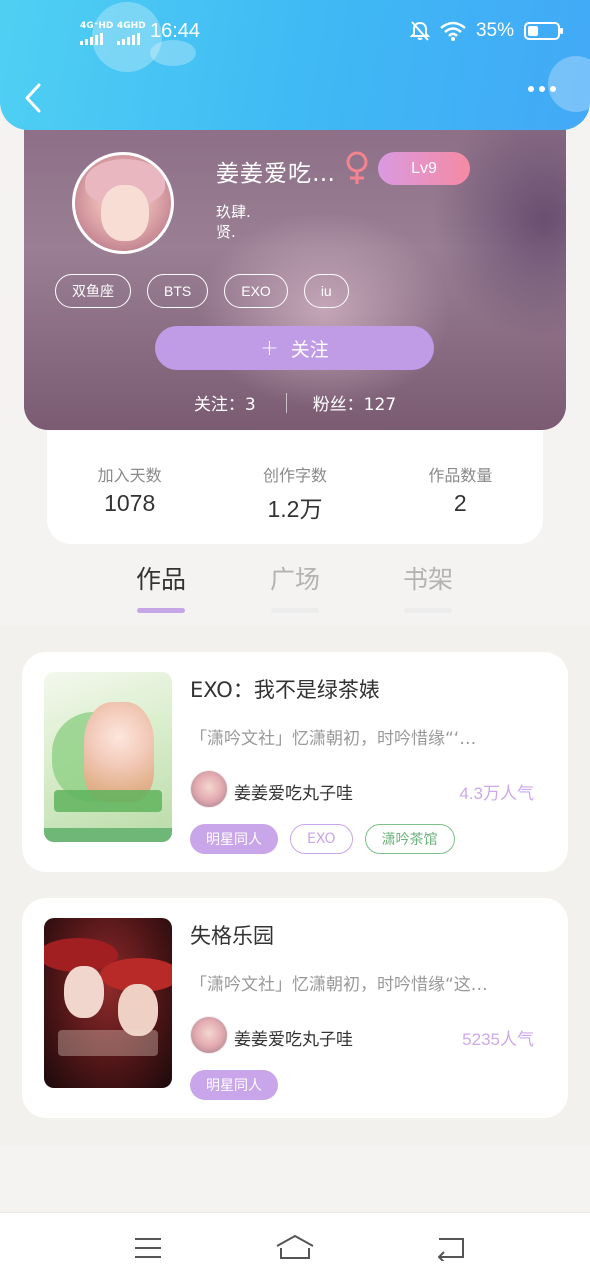  What do you see at coordinates (131, 33) in the screenshot?
I see `signal-icon: 4GHD` at bounding box center [131, 33].